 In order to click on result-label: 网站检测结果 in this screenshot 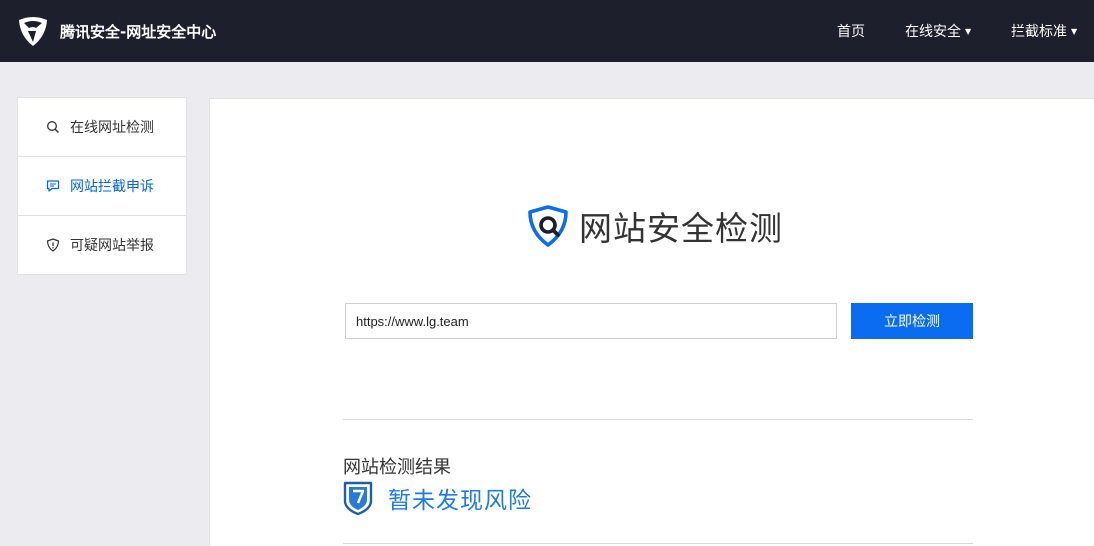, I will do `click(397, 467)`.